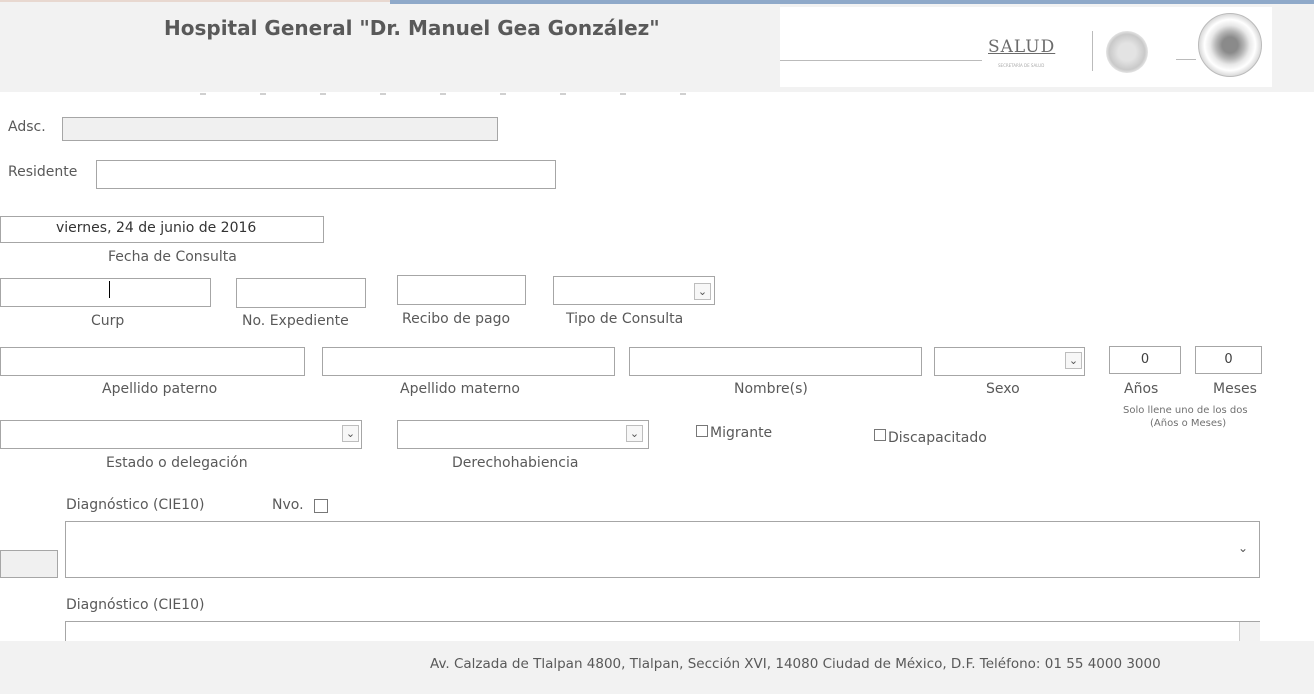  What do you see at coordinates (172, 257) in the screenshot?
I see `fecha-consulta-label: Fecha de Consulta` at bounding box center [172, 257].